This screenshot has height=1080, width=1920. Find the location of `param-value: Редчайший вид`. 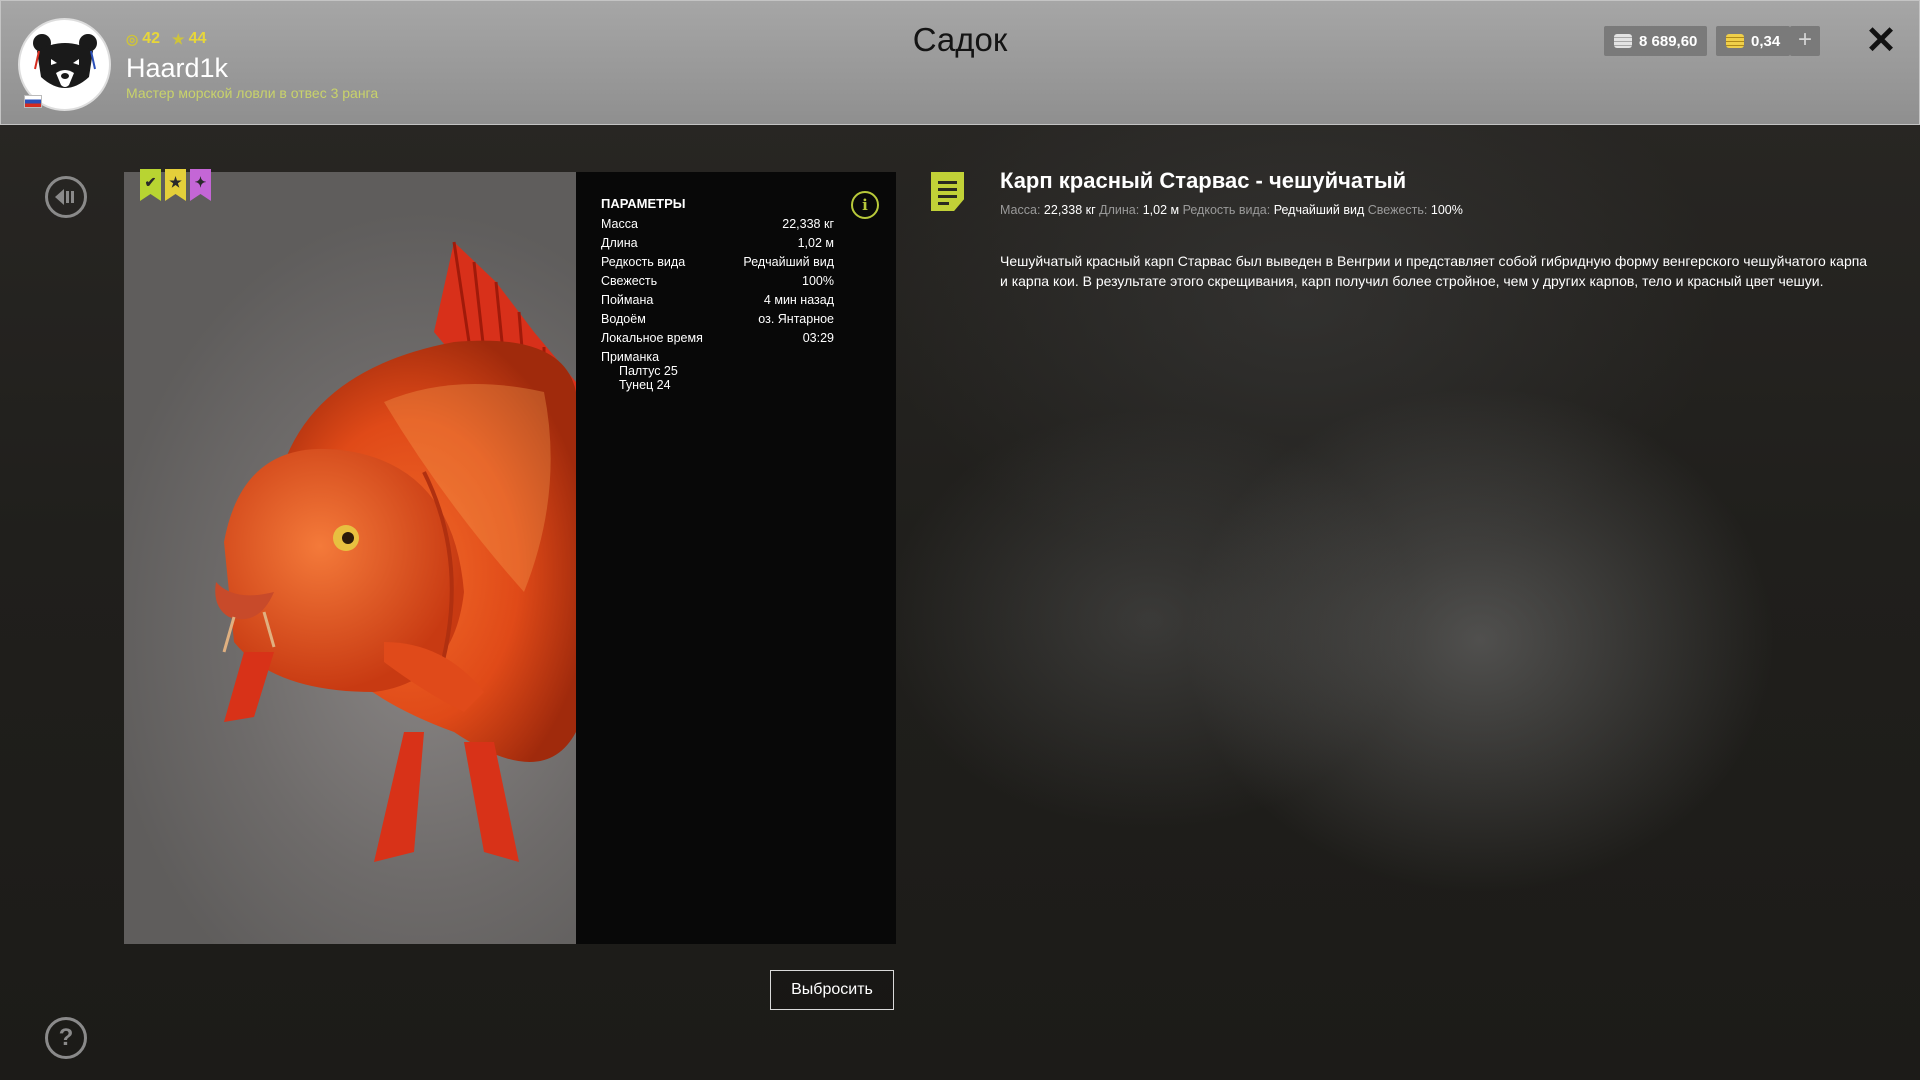

param-value: Редчайший вид is located at coordinates (788, 262).